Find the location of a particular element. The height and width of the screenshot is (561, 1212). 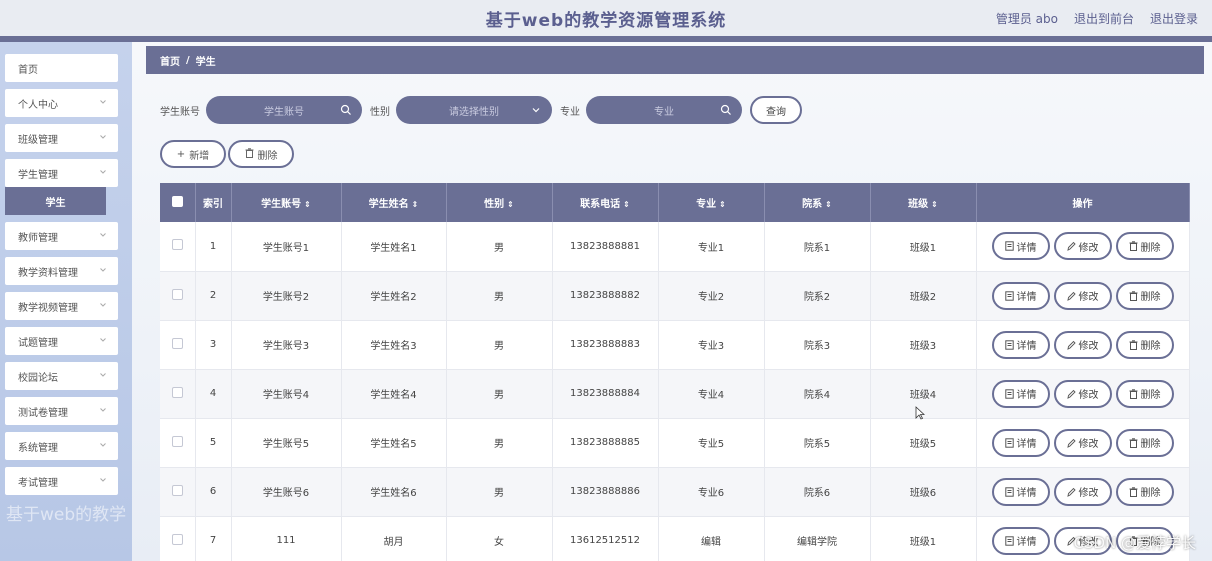

sidebar-item: 校园论坛 is located at coordinates (61, 376).